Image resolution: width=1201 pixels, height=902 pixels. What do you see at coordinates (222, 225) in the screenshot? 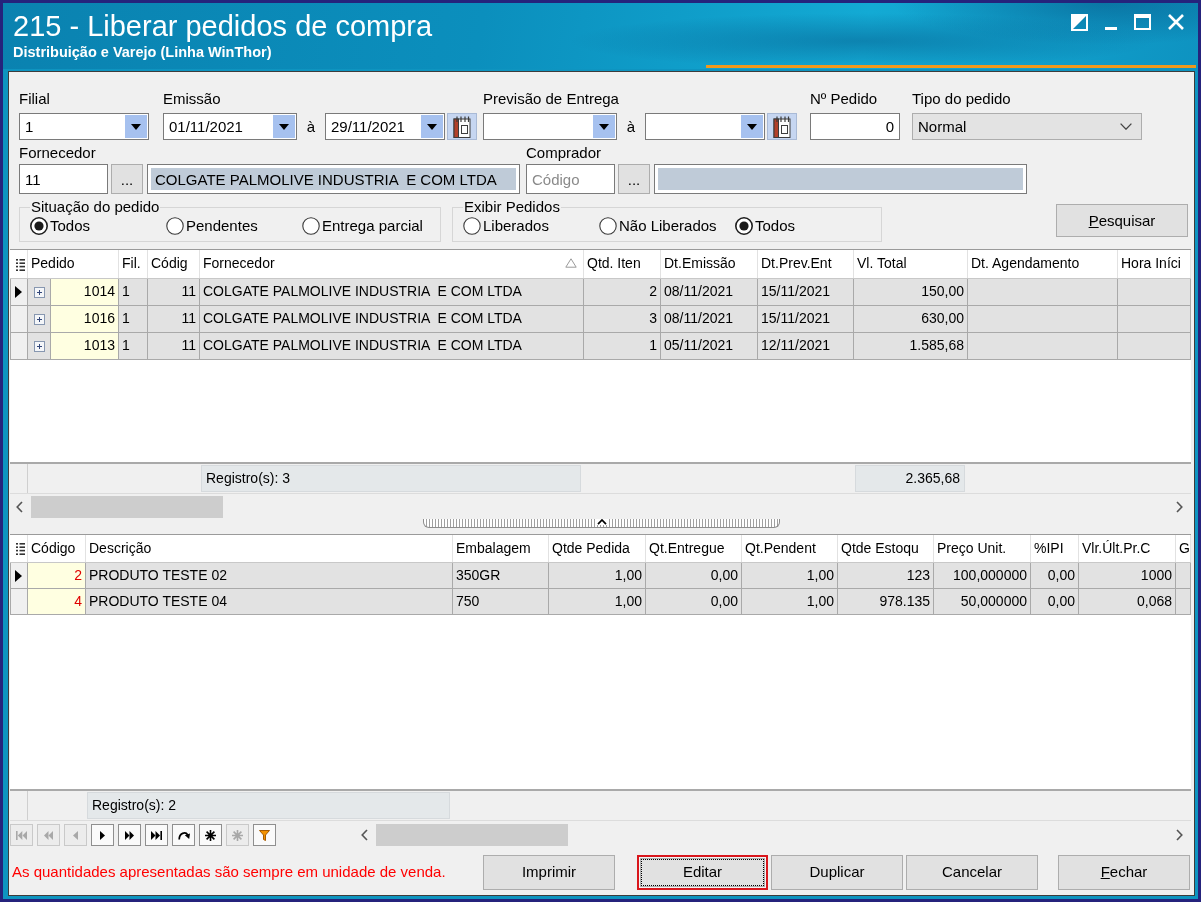
I see `radio-label: Pendentes` at bounding box center [222, 225].